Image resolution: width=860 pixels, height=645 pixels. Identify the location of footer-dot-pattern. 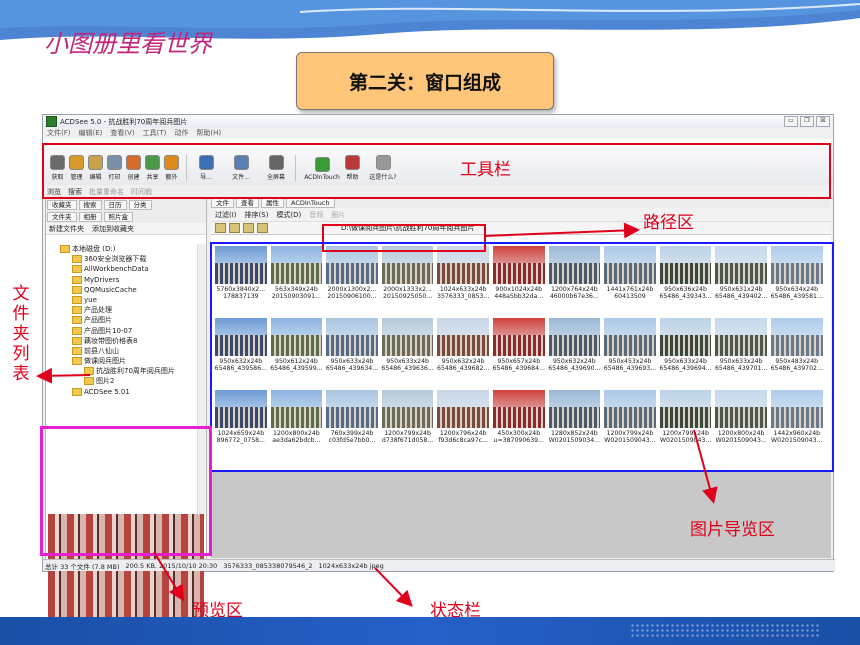
(725, 631).